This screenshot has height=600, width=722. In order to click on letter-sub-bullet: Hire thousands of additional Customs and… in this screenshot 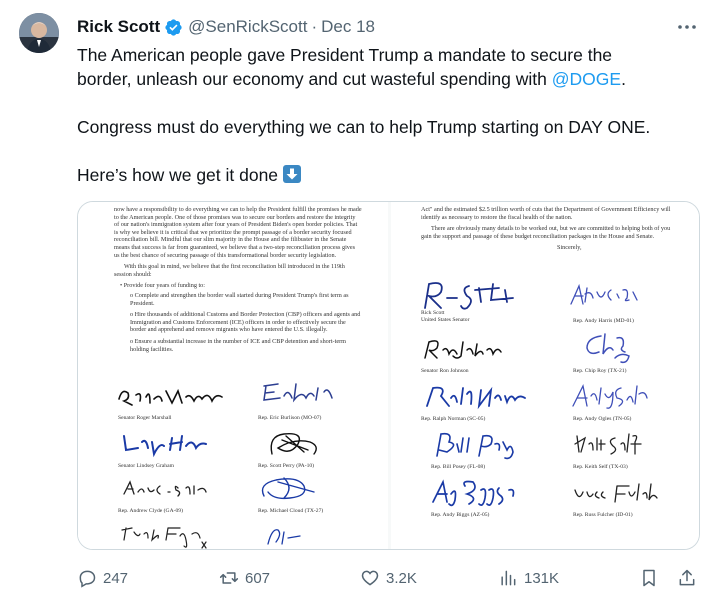, I will do `click(245, 322)`.